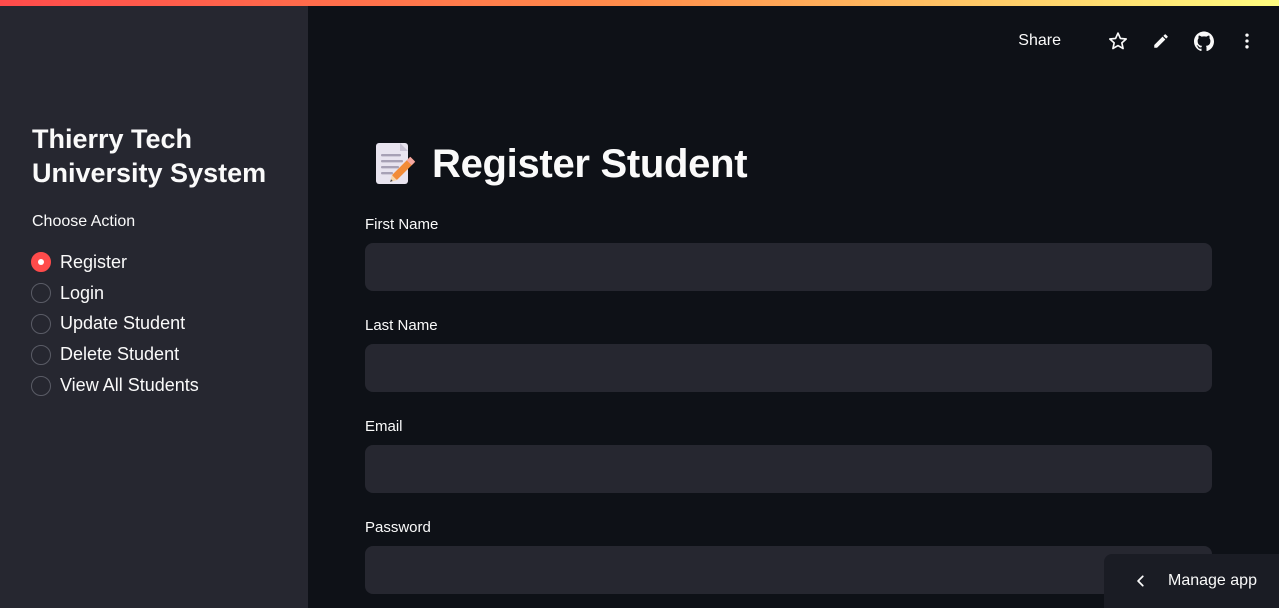 The image size is (1279, 608). Describe the element at coordinates (788, 469) in the screenshot. I see `email-input` at that location.